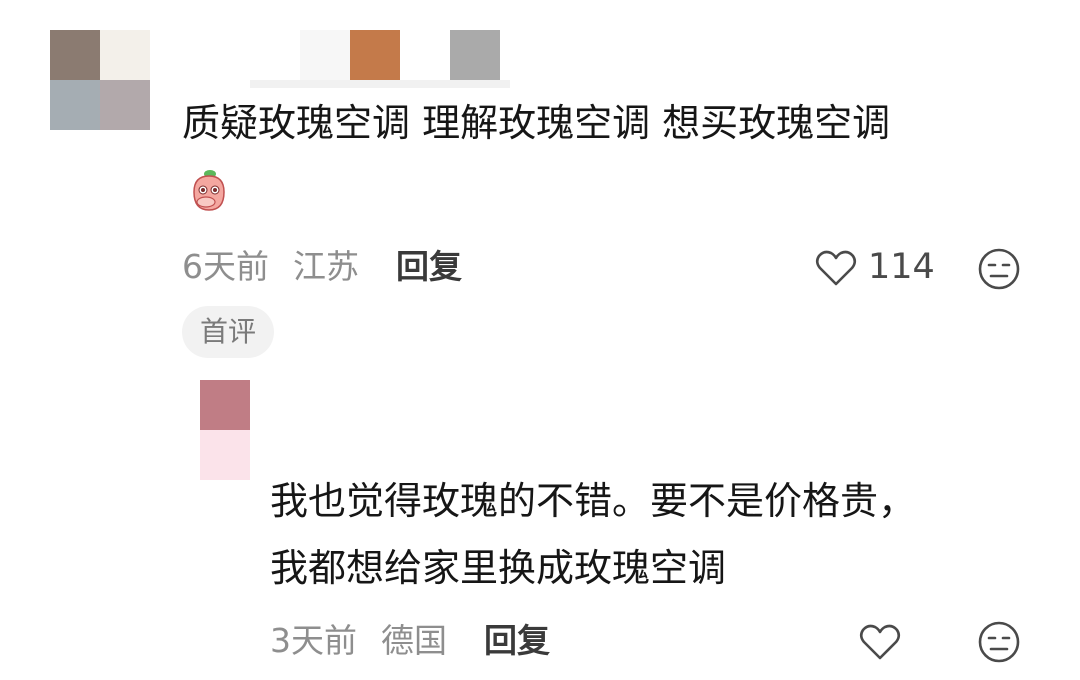  What do you see at coordinates (593, 501) in the screenshot?
I see `reply-text-line-1: 我也觉得玫瑰的不错。要不是价格贵，` at bounding box center [593, 501].